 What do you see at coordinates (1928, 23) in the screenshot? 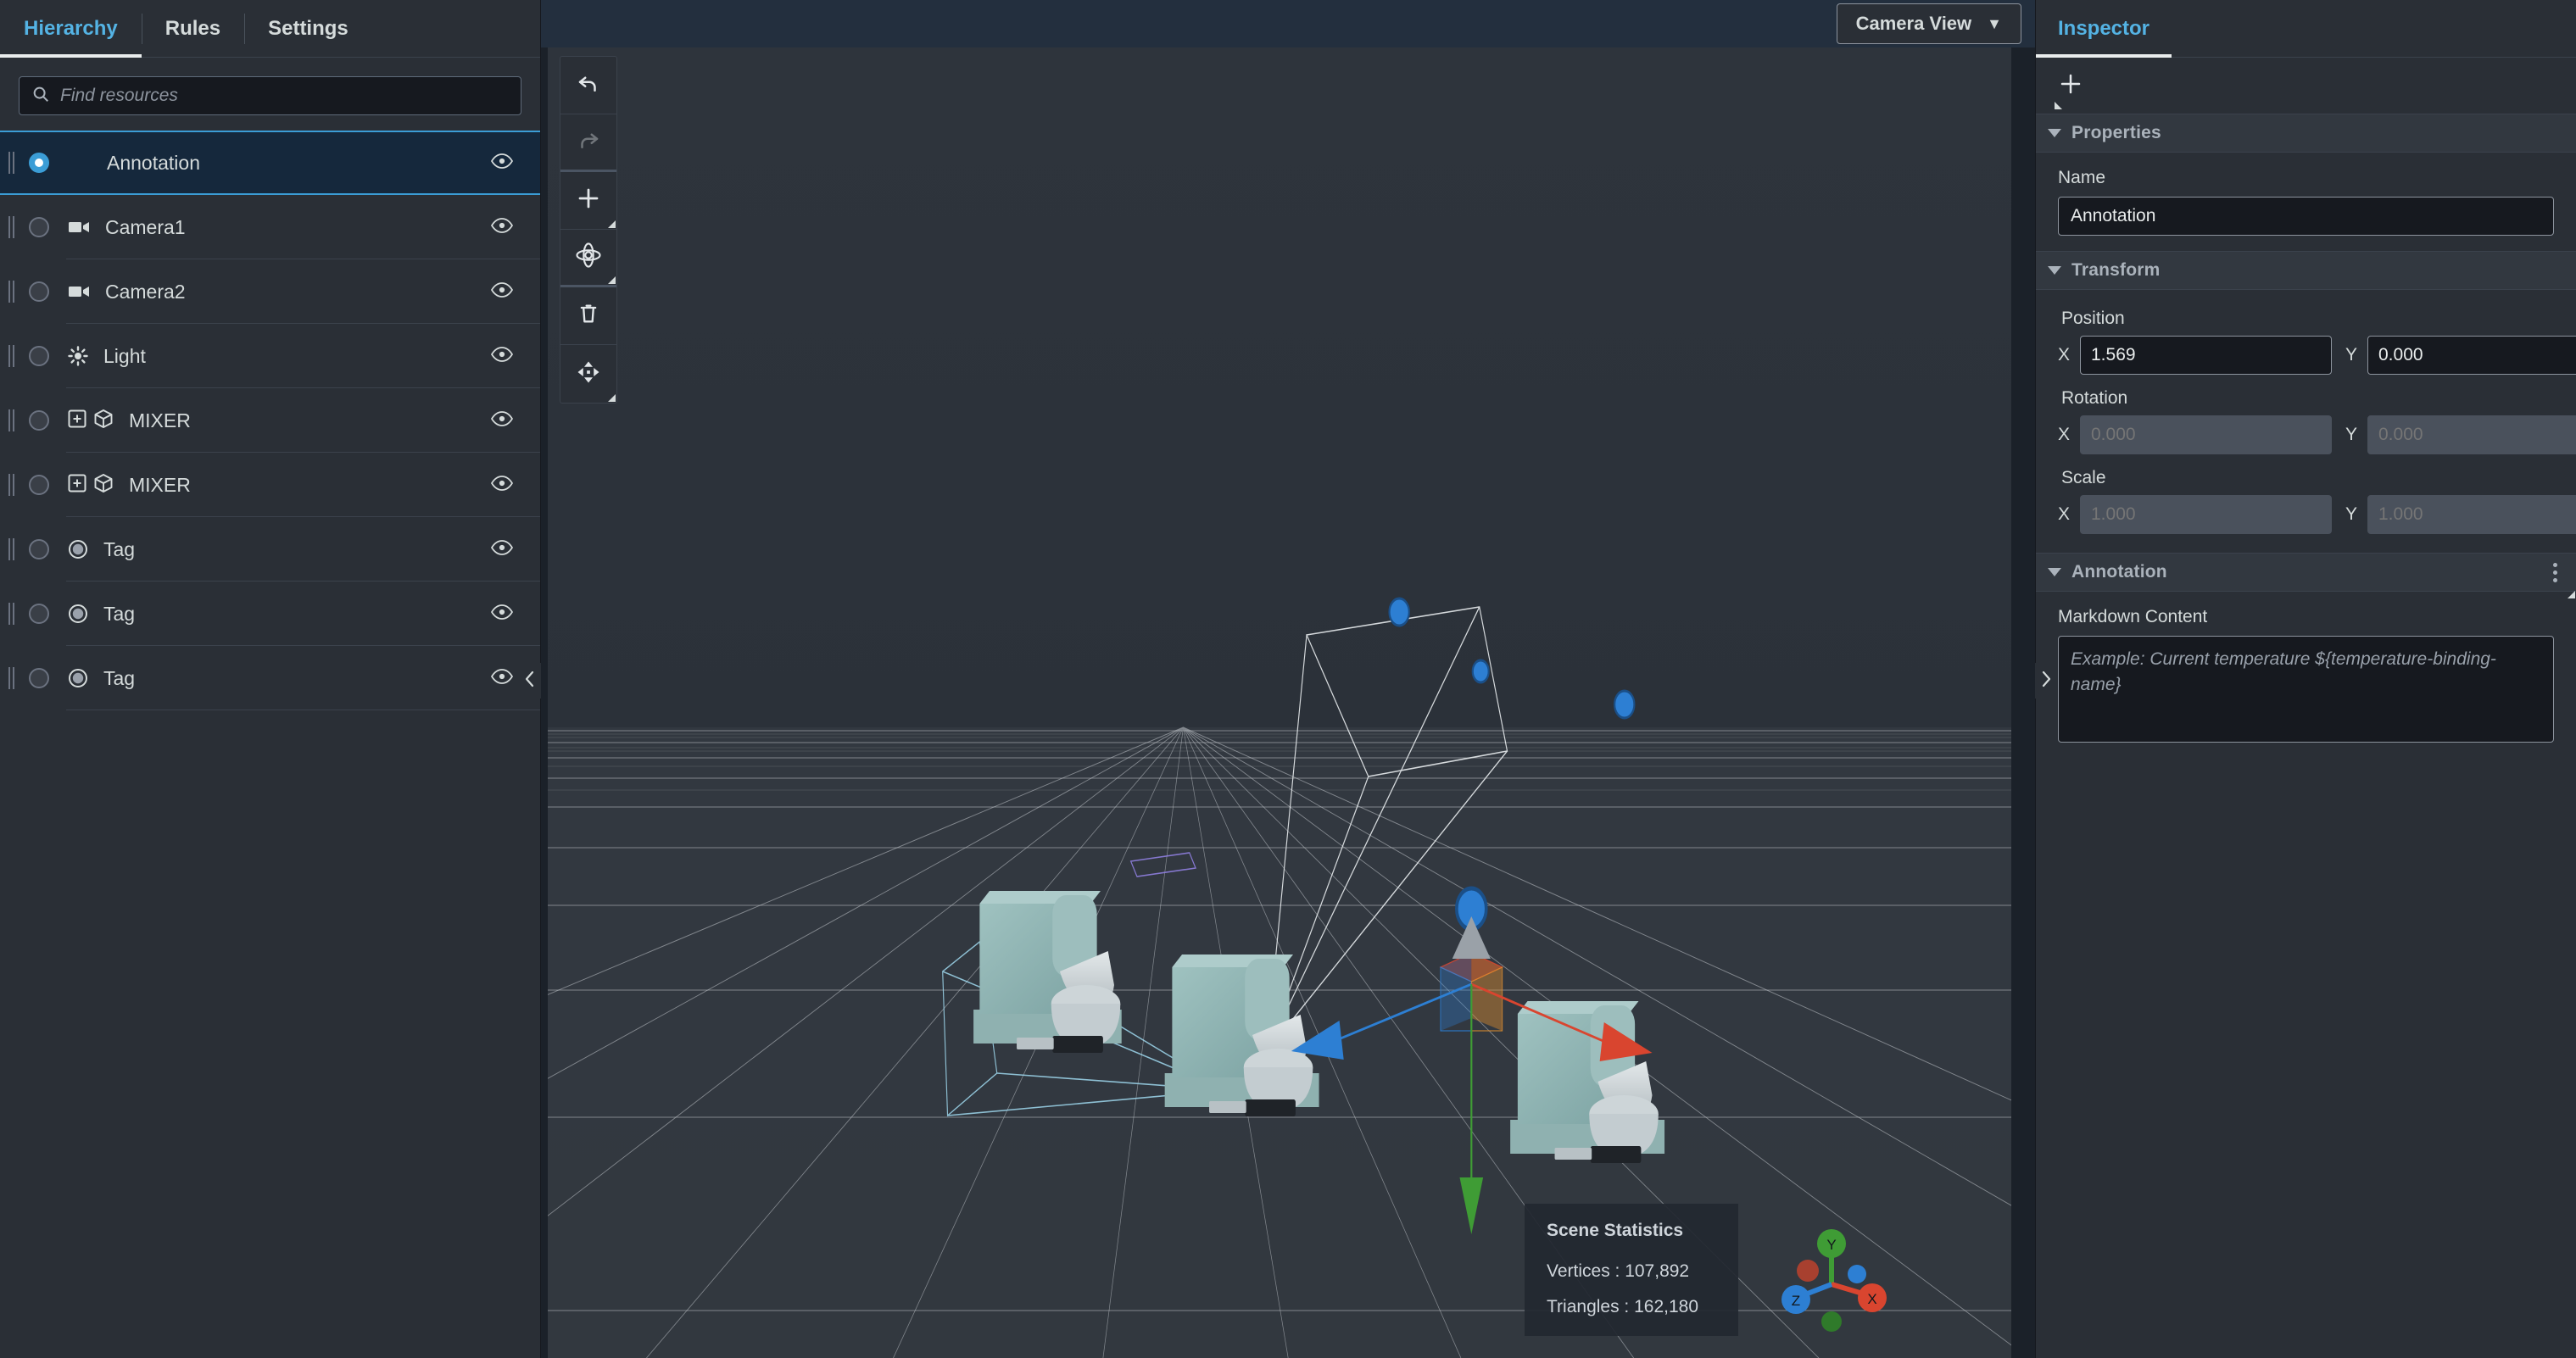
I see `camera-view-dropdown: Camera View ▼` at bounding box center [1928, 23].